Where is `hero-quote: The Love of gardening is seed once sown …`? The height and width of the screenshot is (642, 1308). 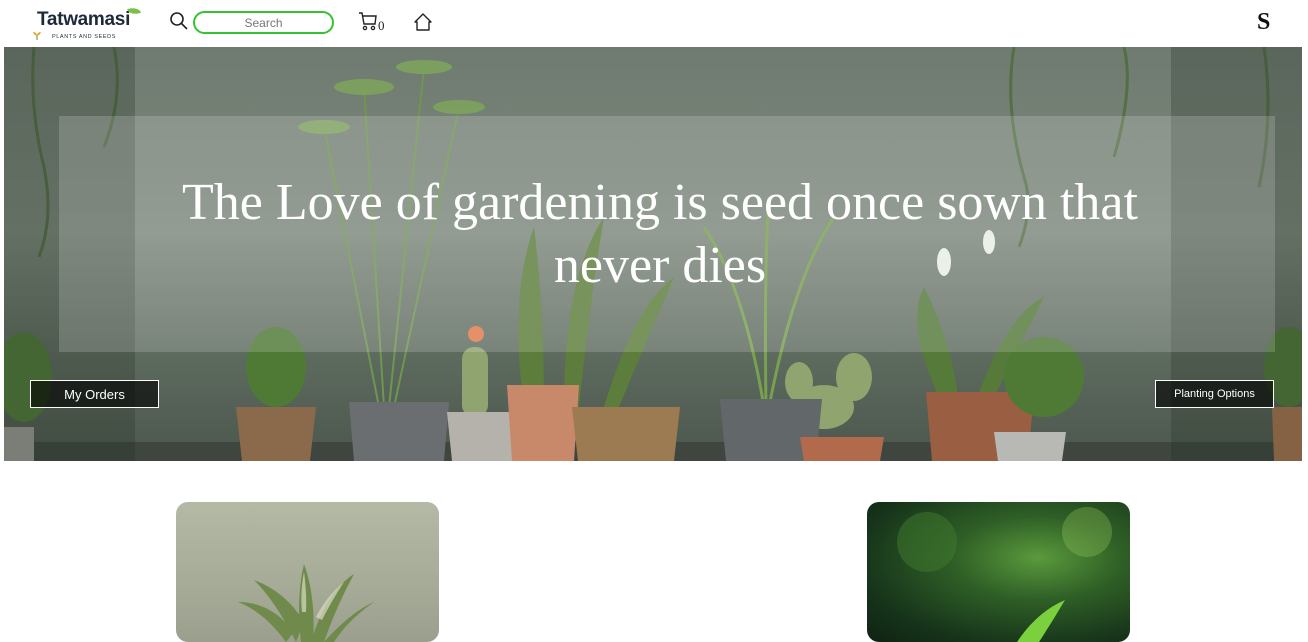 hero-quote: The Love of gardening is seed once sown … is located at coordinates (660, 234).